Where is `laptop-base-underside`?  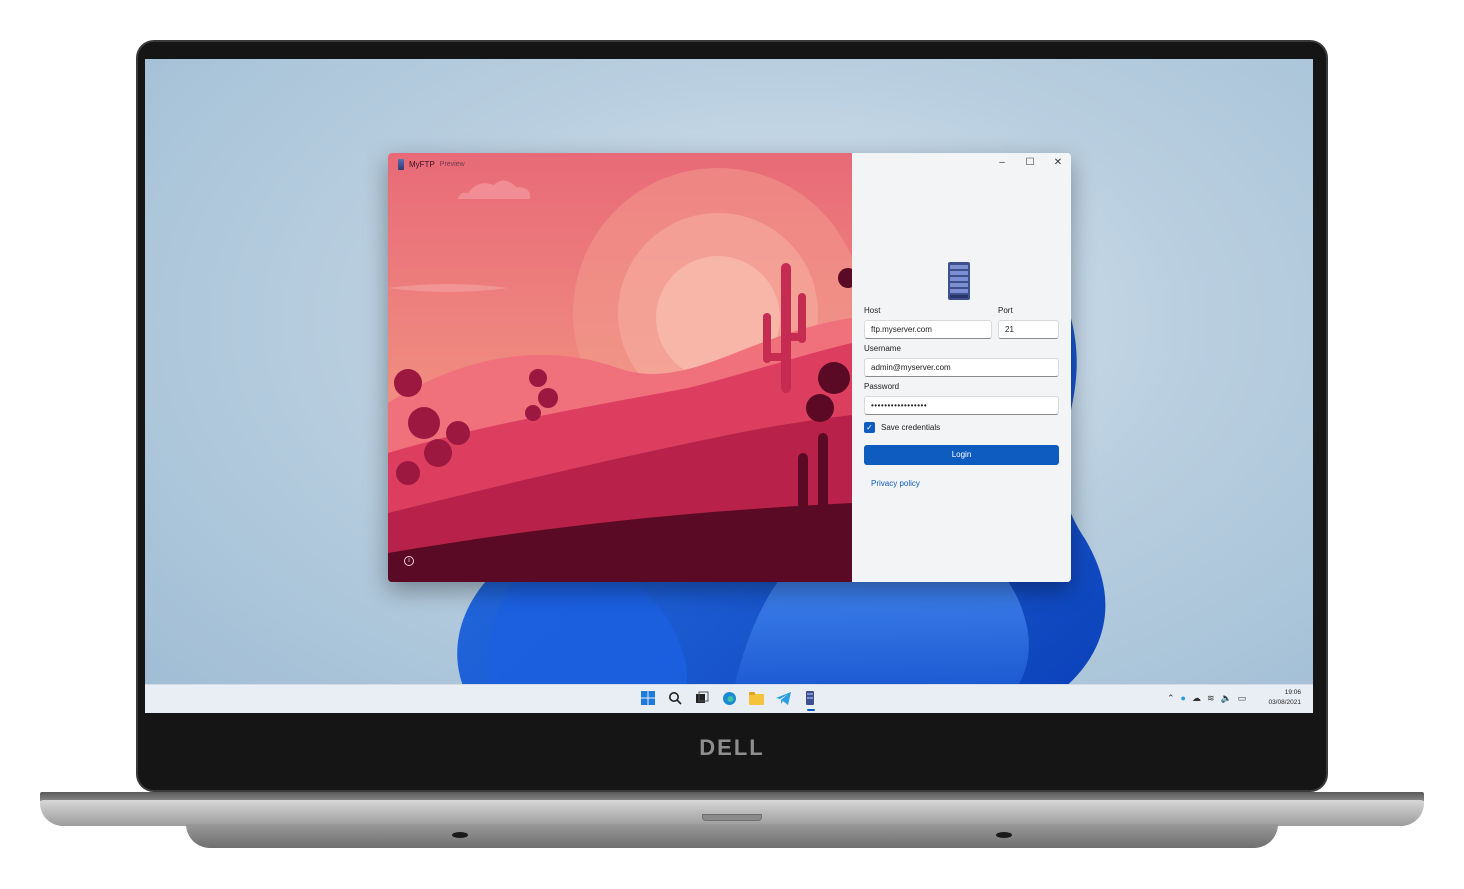 laptop-base-underside is located at coordinates (732, 836).